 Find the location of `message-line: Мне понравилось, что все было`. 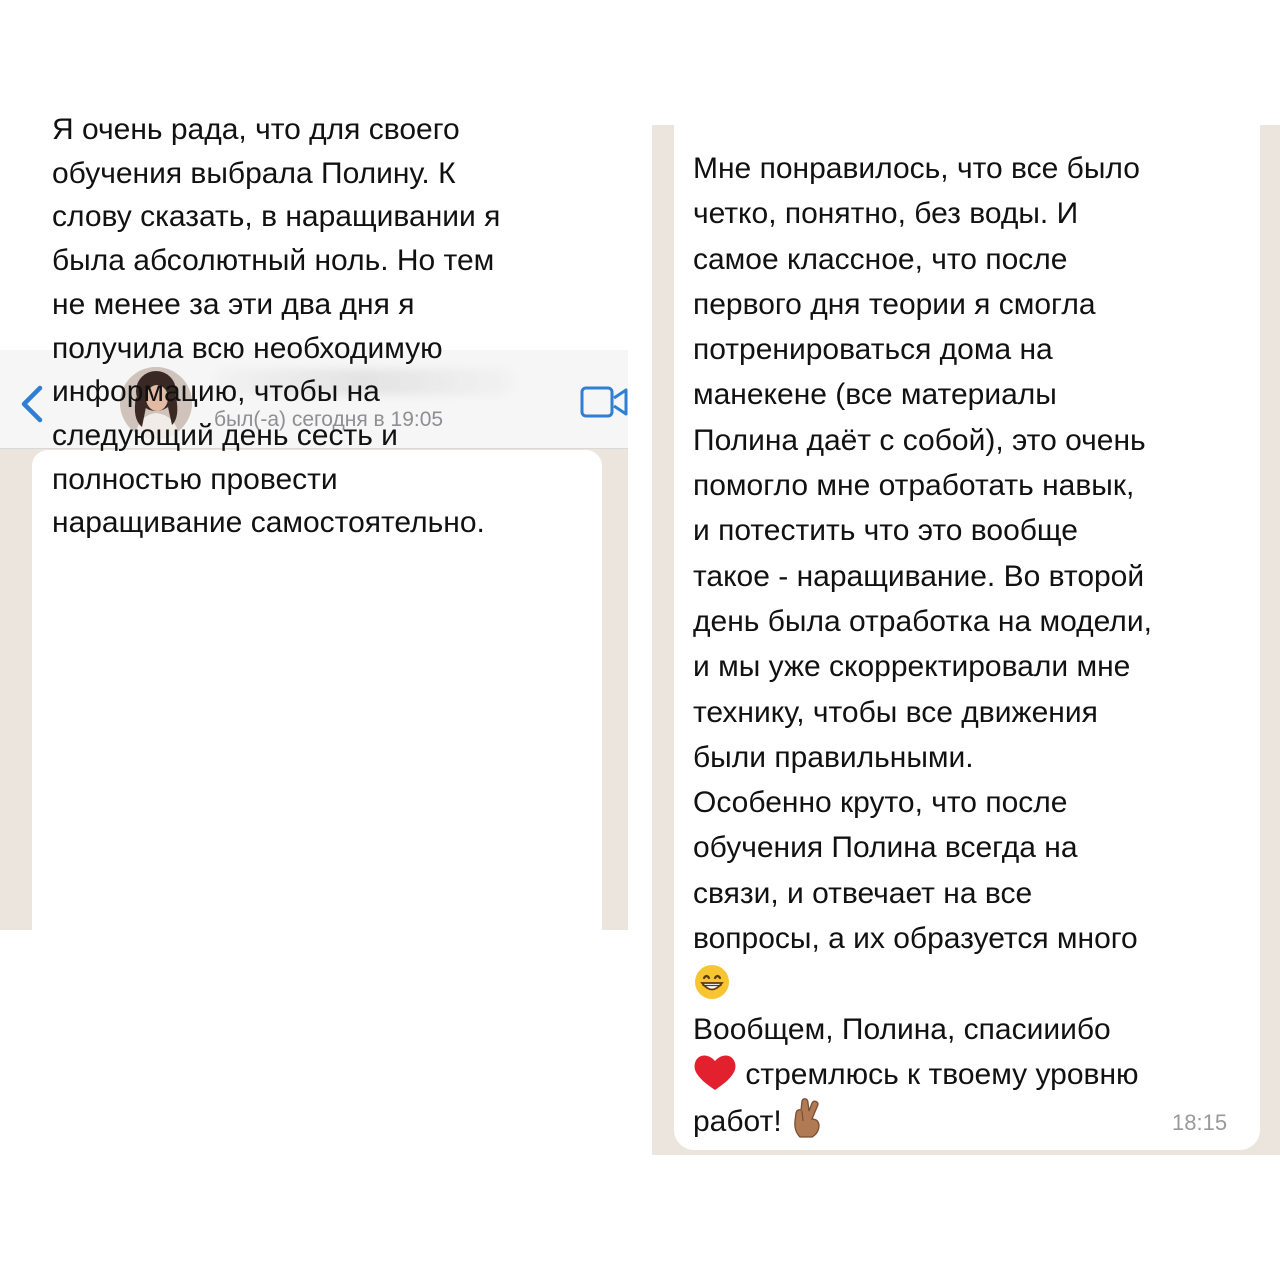

message-line: Мне понравилось, что все было is located at coordinates (916, 168).